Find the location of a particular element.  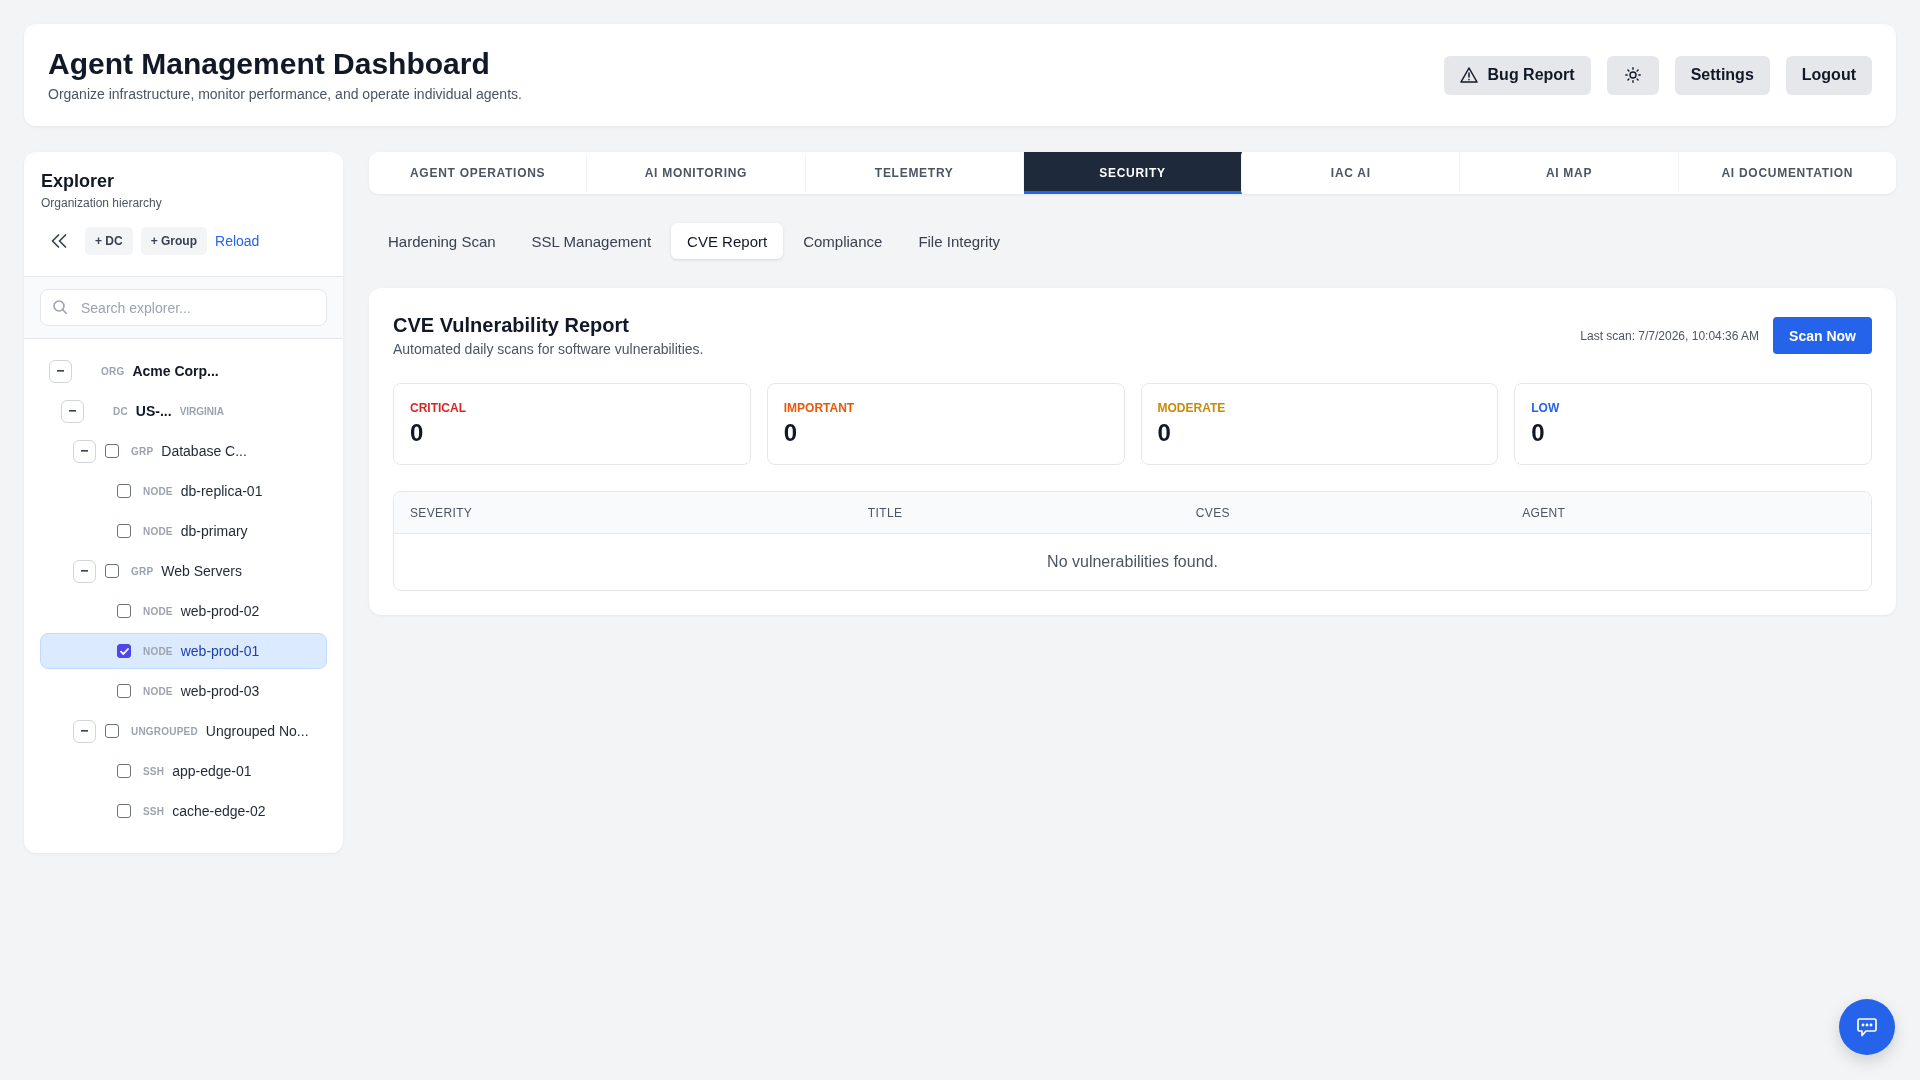

item-name: Web Servers is located at coordinates (201, 571).